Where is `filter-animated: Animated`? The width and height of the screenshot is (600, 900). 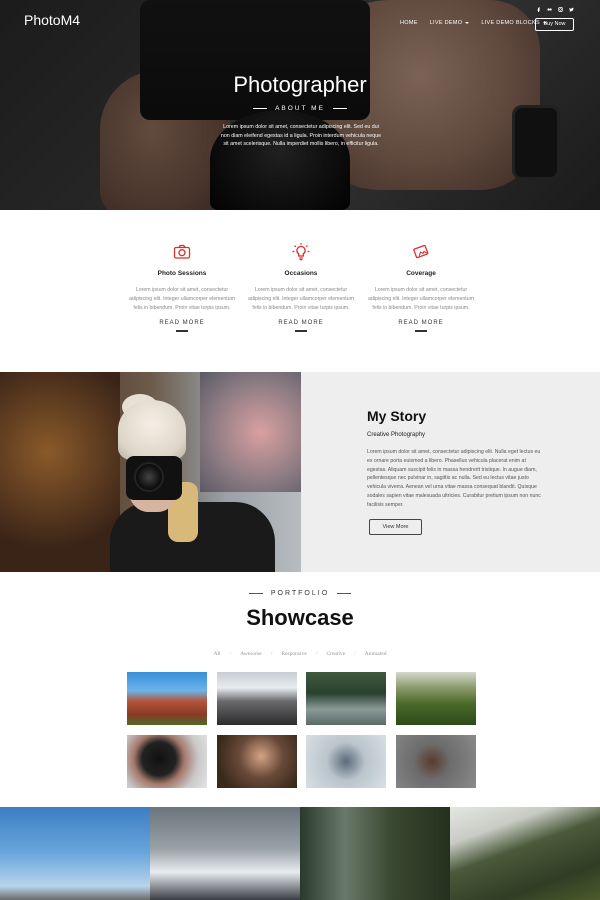 filter-animated: Animated is located at coordinates (376, 654).